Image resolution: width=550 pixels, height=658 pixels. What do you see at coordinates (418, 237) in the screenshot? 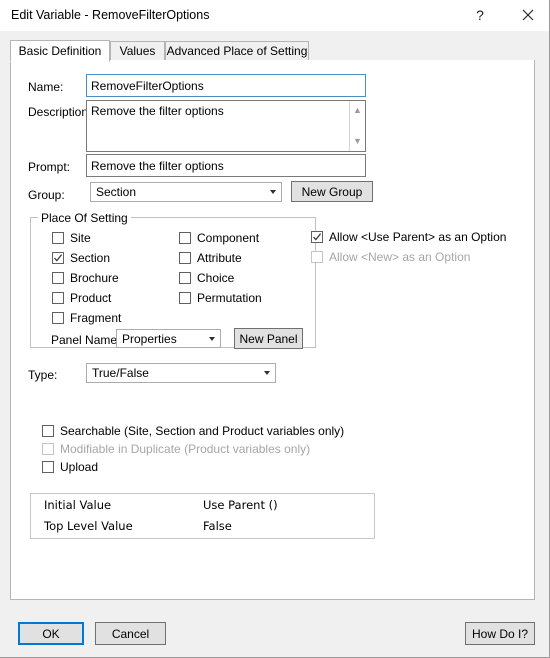
I see `checkbox-label: Allow <Use Parent> as an Option` at bounding box center [418, 237].